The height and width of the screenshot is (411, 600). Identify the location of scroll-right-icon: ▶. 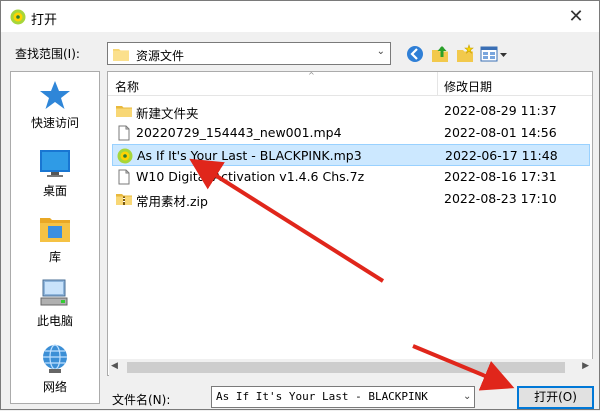
(585, 366).